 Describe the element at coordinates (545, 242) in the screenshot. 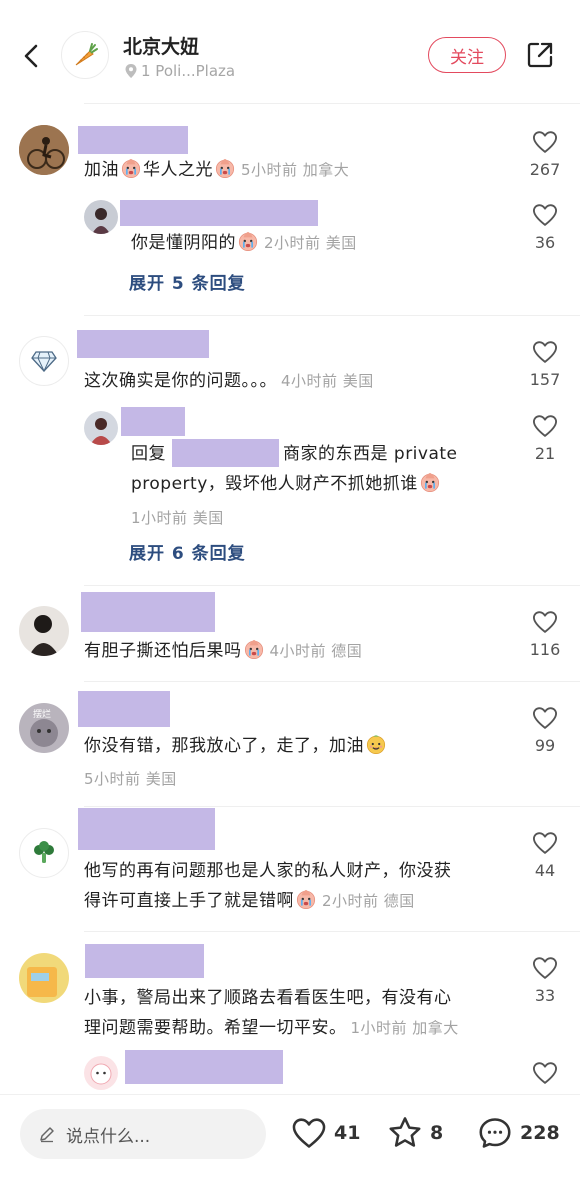

I see `like-count: 36` at that location.